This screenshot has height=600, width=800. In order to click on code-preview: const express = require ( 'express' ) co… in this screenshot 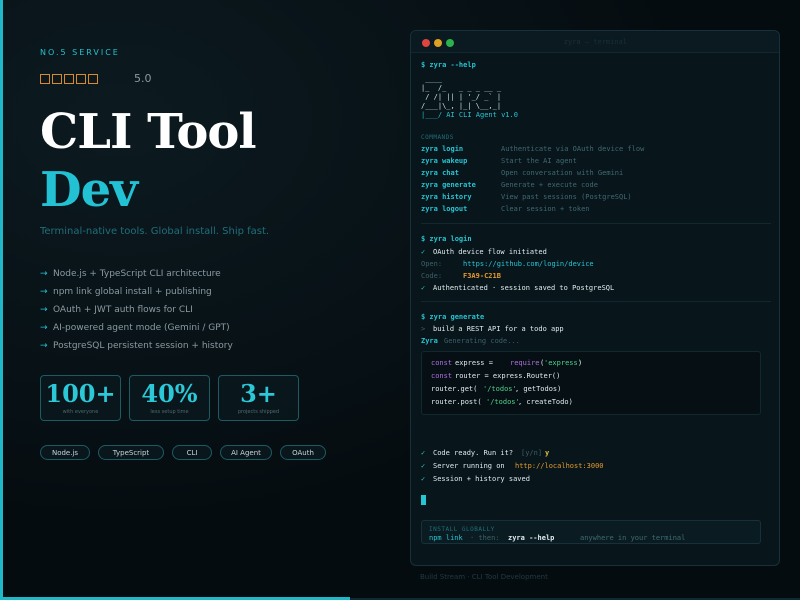, I will do `click(591, 383)`.